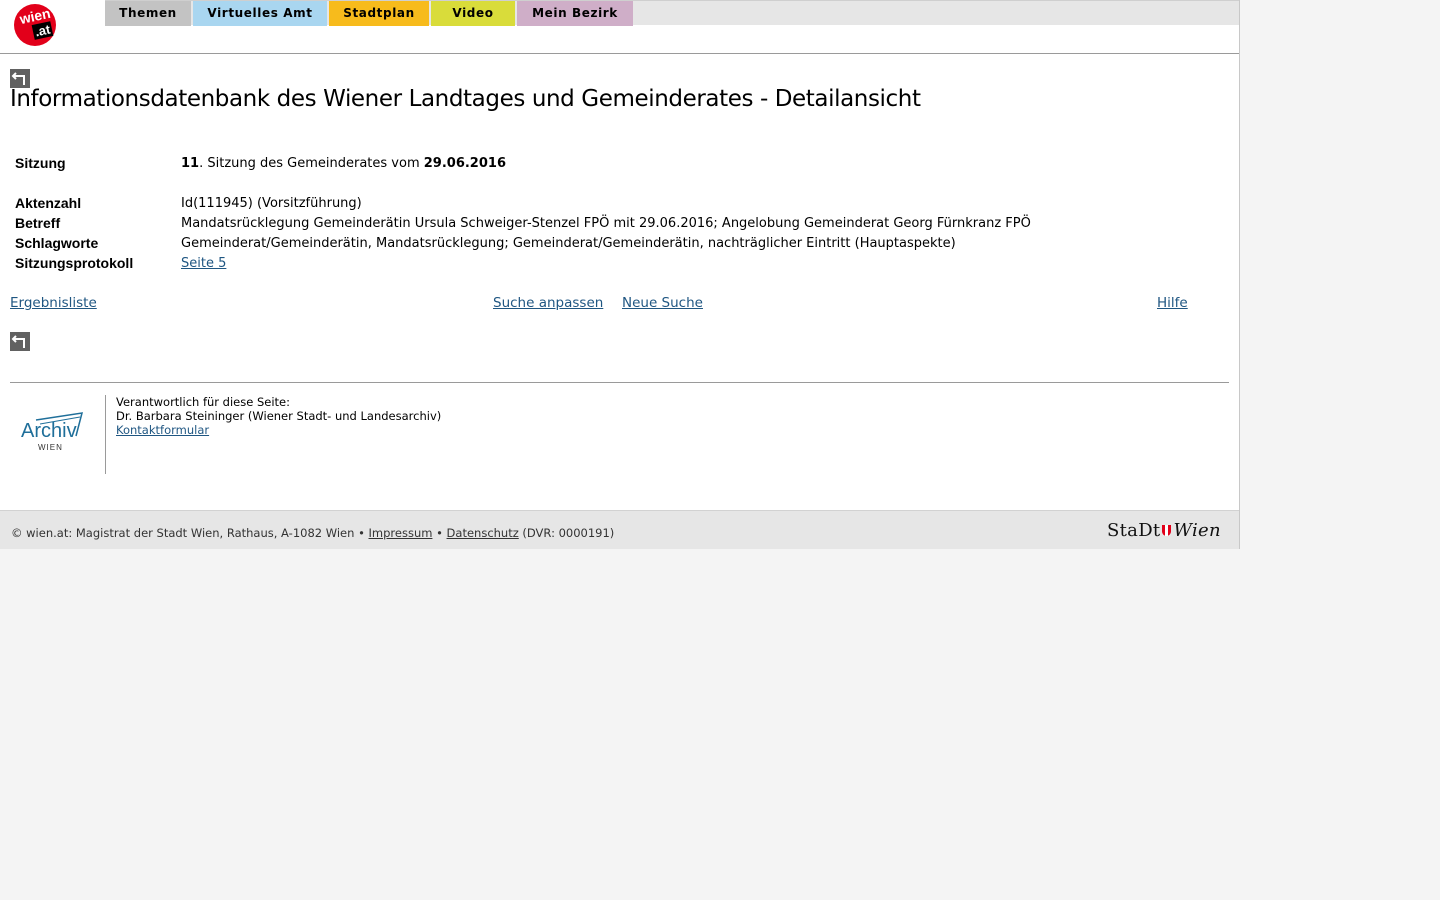 The height and width of the screenshot is (900, 1440). I want to click on neue-suche-link: Neue Suche, so click(662, 303).